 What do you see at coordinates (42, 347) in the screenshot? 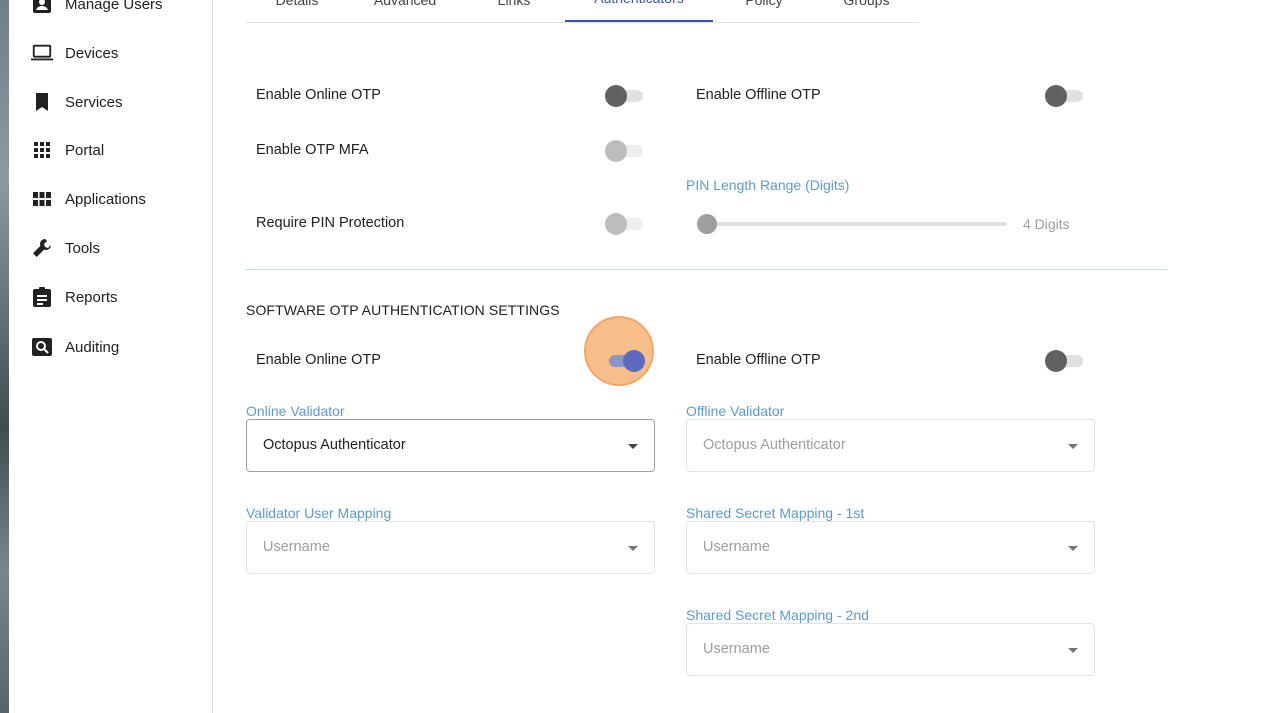
I see `search-box-icon` at bounding box center [42, 347].